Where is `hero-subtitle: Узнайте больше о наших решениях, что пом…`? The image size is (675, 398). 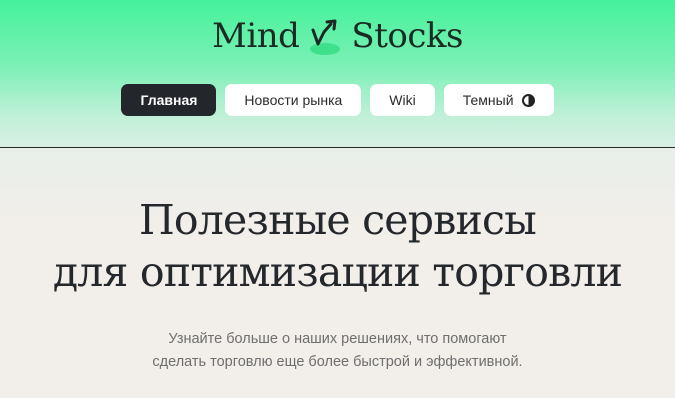 hero-subtitle: Узнайте больше о наших решениях, что пом… is located at coordinates (338, 351).